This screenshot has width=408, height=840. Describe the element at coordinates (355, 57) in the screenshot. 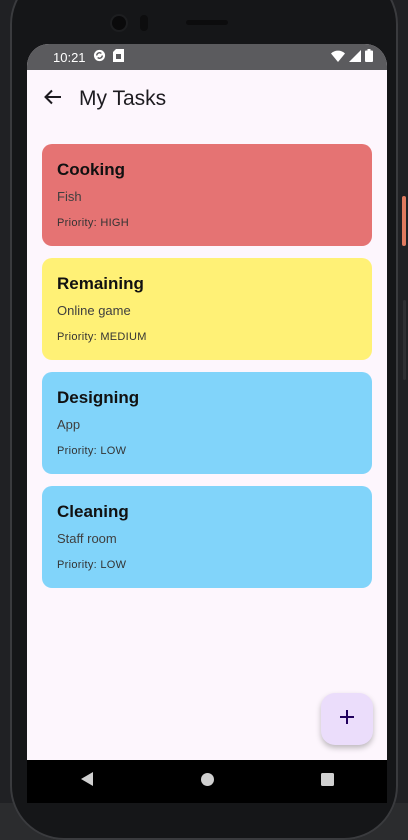

I see `signal-icon` at that location.